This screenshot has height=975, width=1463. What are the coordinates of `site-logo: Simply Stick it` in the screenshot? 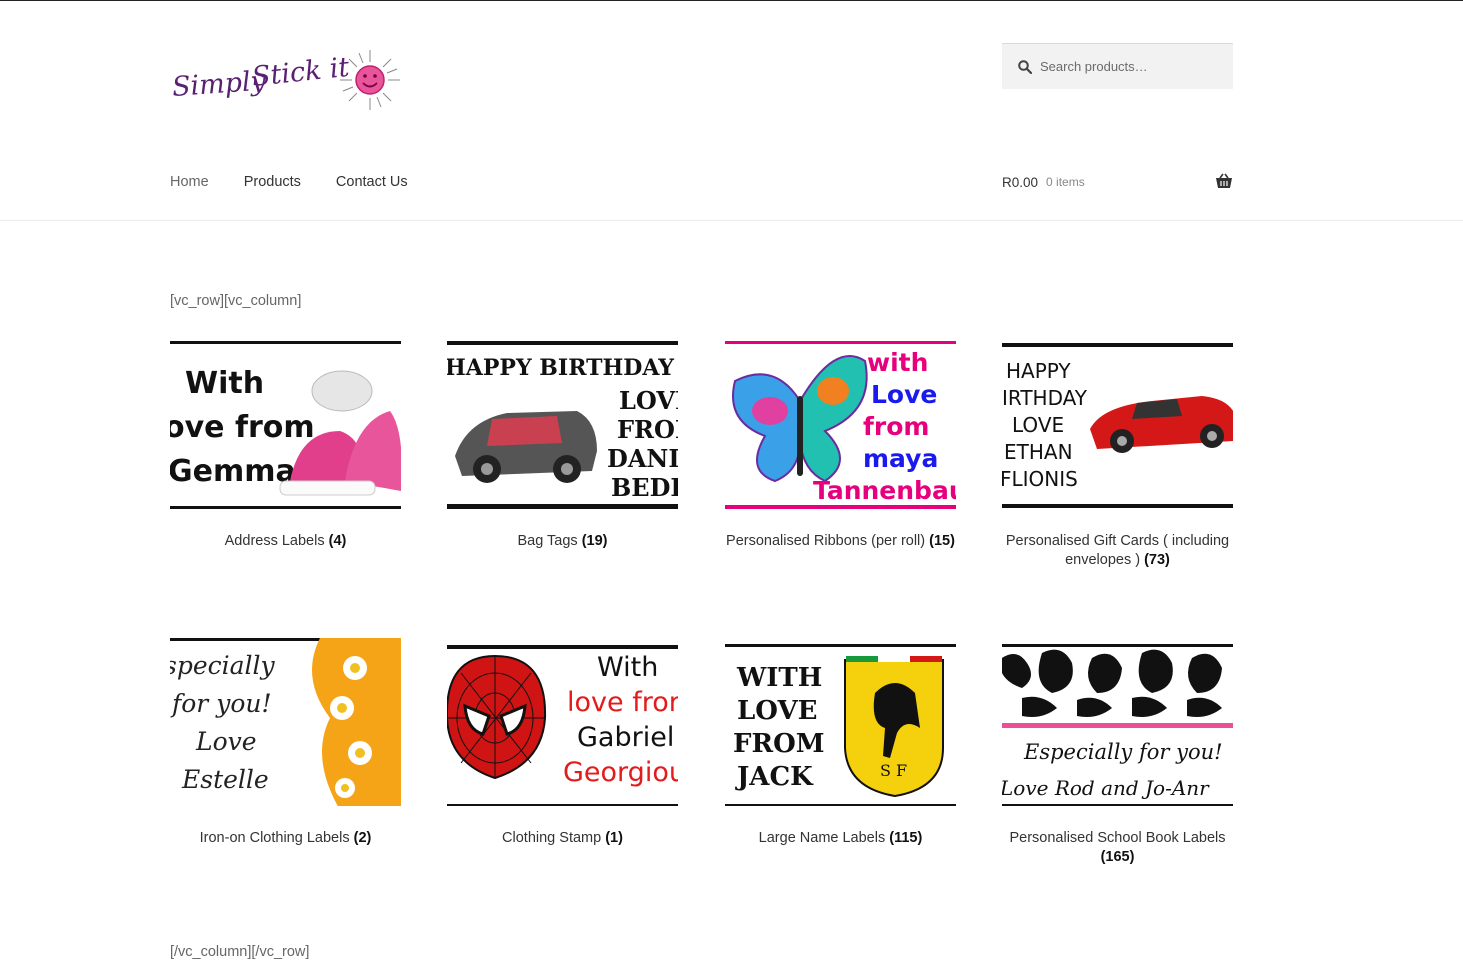 It's located at (290, 81).